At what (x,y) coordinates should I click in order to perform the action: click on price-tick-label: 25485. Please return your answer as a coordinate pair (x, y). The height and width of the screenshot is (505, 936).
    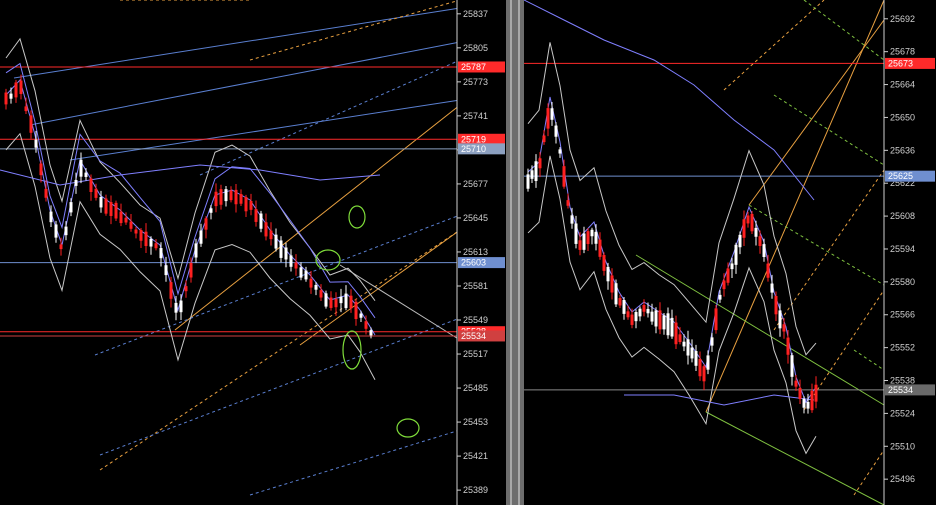
    Looking at the image, I should click on (475, 388).